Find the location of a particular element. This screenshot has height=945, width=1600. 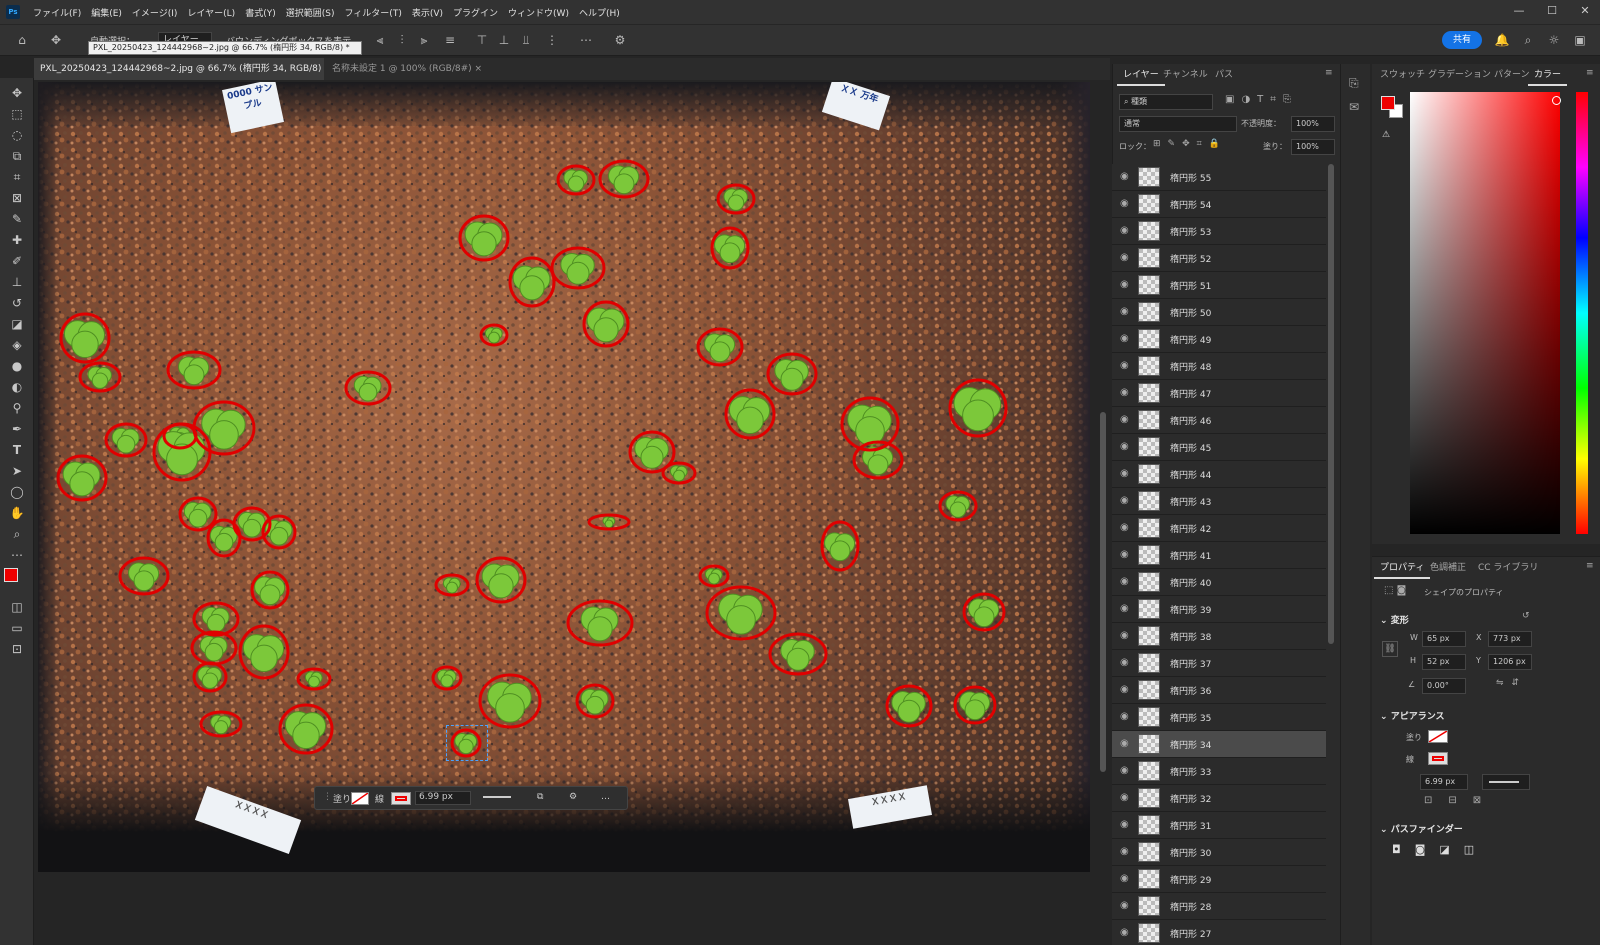

more-tools-icon: ⋯ is located at coordinates (17, 555).